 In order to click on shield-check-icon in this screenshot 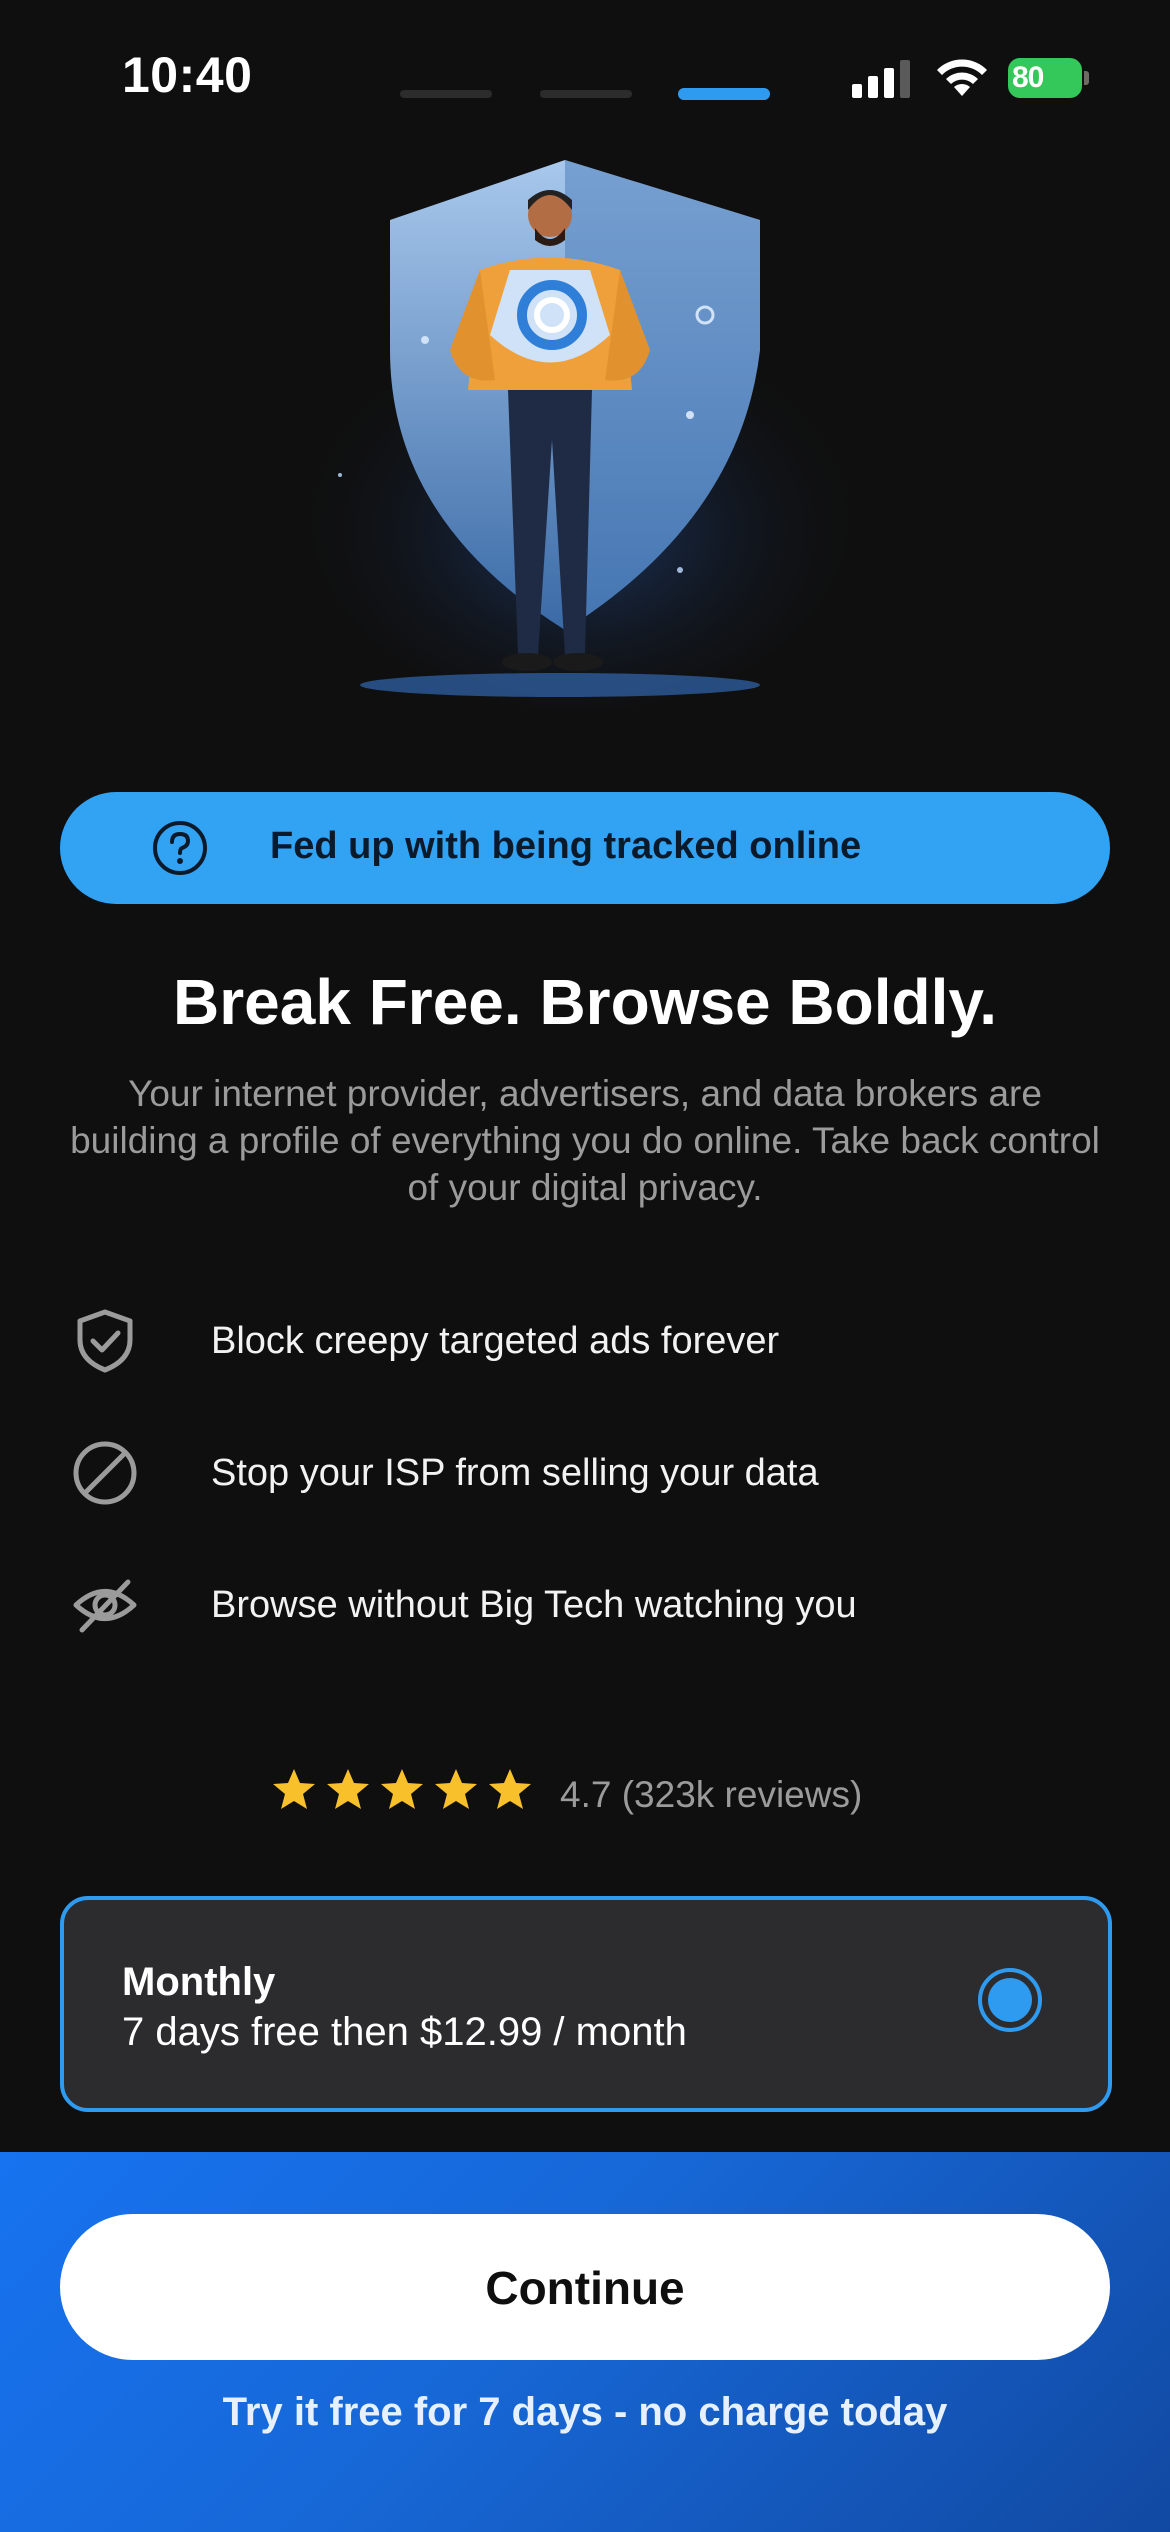, I will do `click(105, 1341)`.